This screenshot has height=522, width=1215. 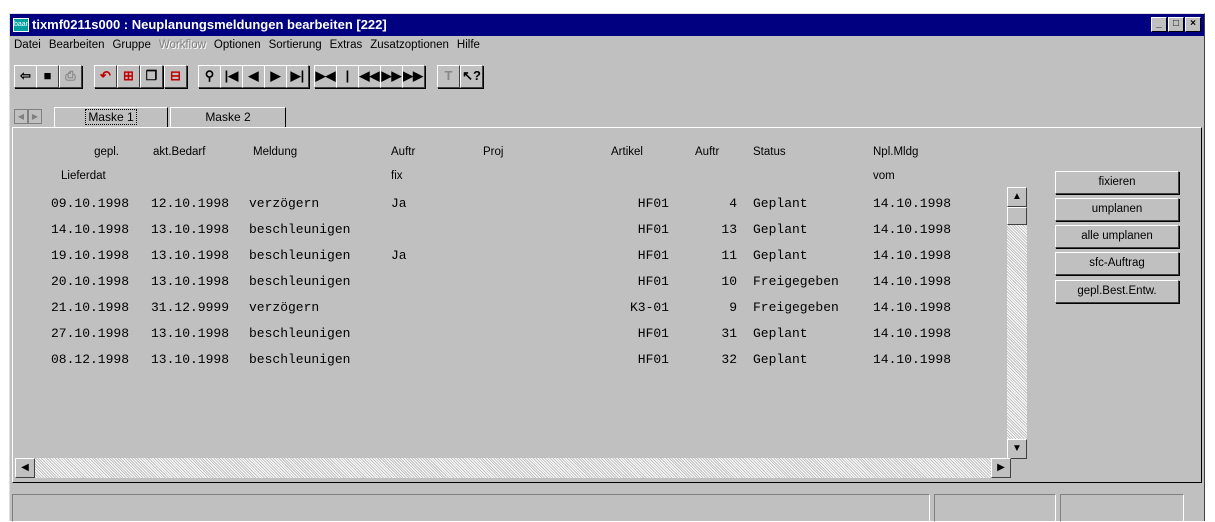 What do you see at coordinates (413, 76) in the screenshot?
I see `last-page-icon: ▶▶|` at bounding box center [413, 76].